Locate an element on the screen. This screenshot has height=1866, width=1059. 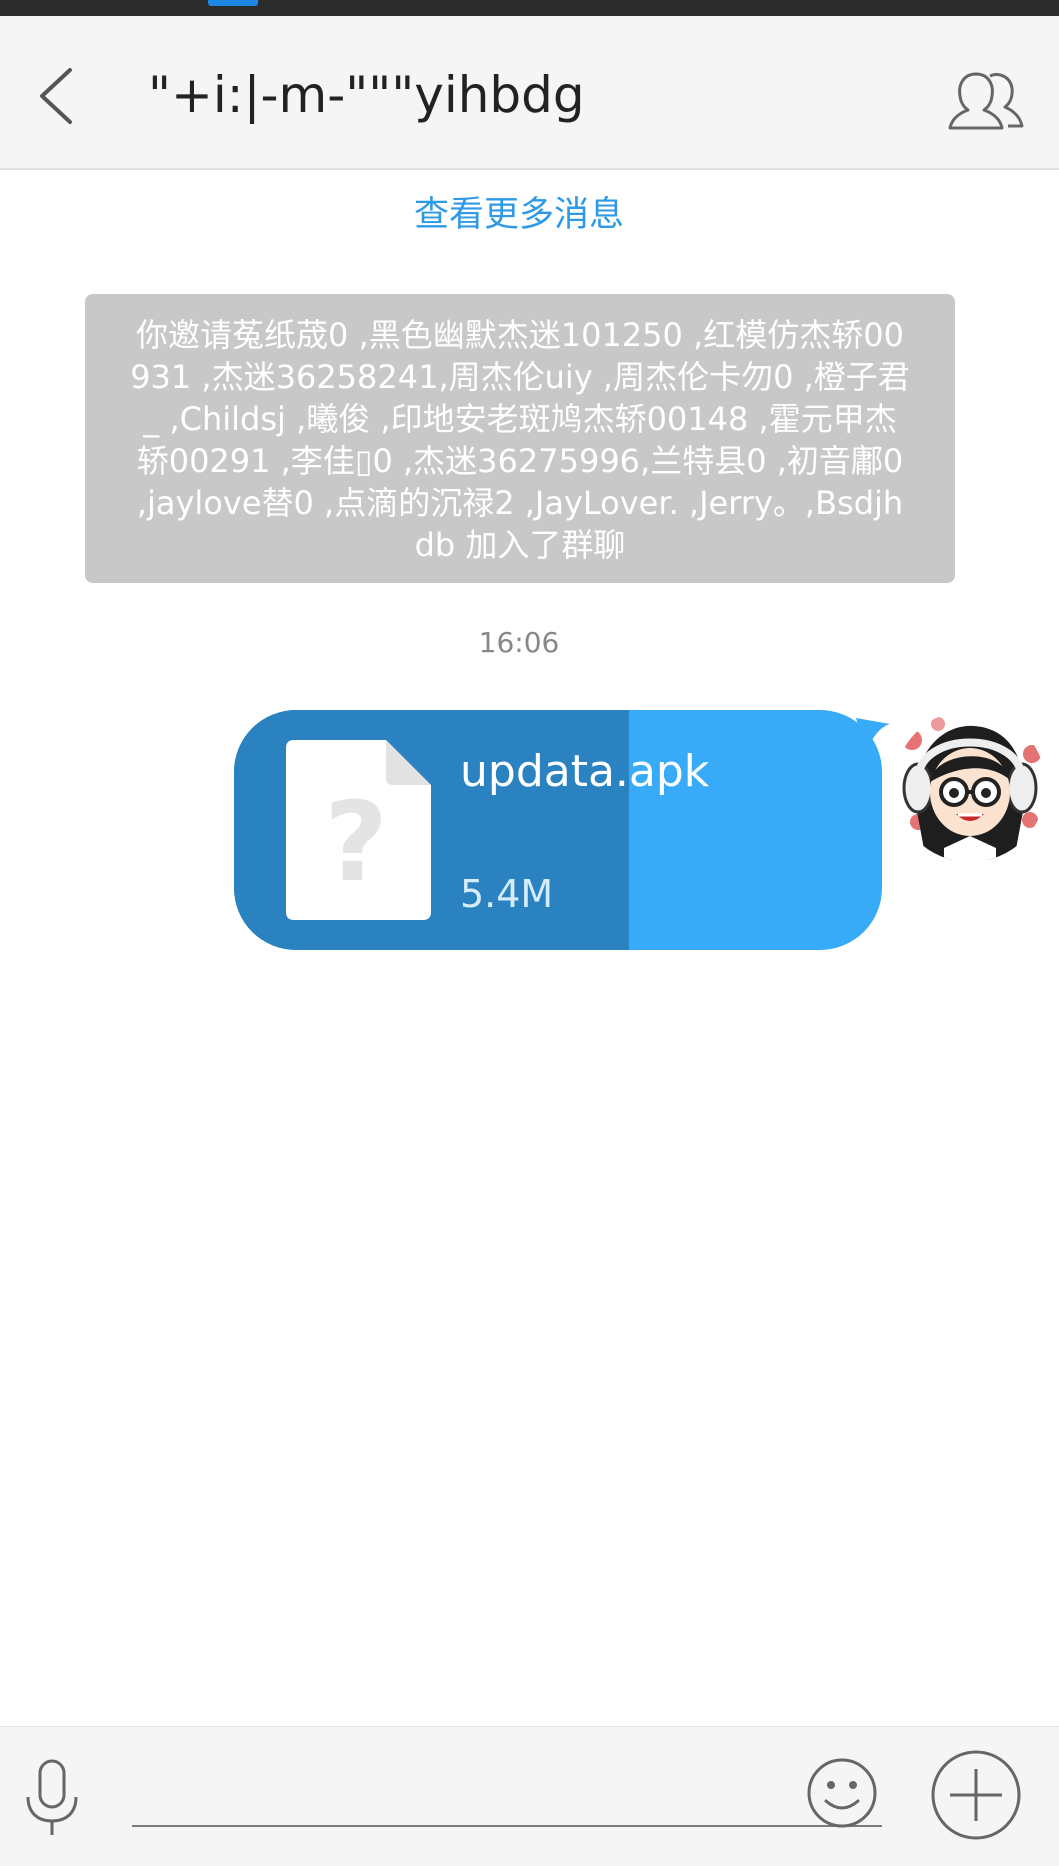
chat-title: "+i:|-m-"""yihbdg is located at coordinates (366, 95).